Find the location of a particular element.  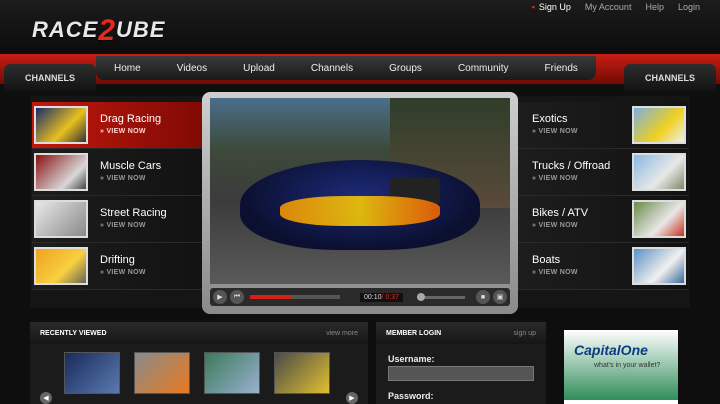

rewind-button: ⏮ is located at coordinates (237, 297).